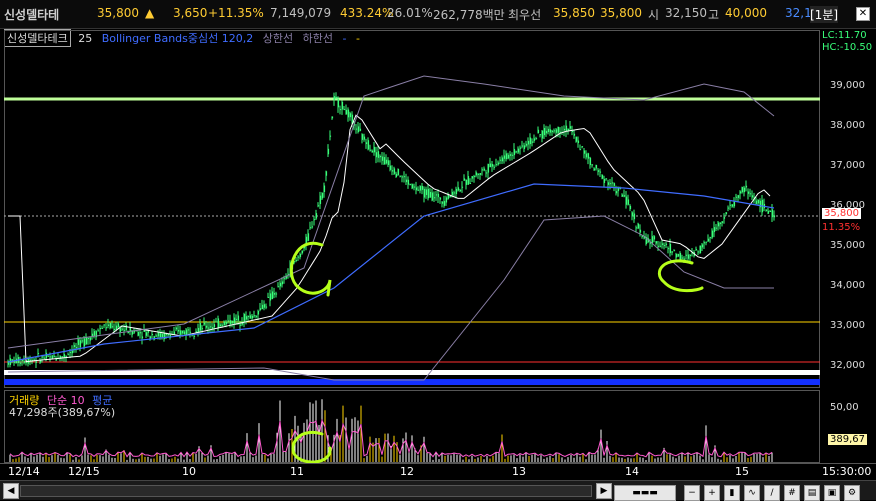  Describe the element at coordinates (847, 471) in the screenshot. I see `x-tick-time: 15:30:00` at that location.